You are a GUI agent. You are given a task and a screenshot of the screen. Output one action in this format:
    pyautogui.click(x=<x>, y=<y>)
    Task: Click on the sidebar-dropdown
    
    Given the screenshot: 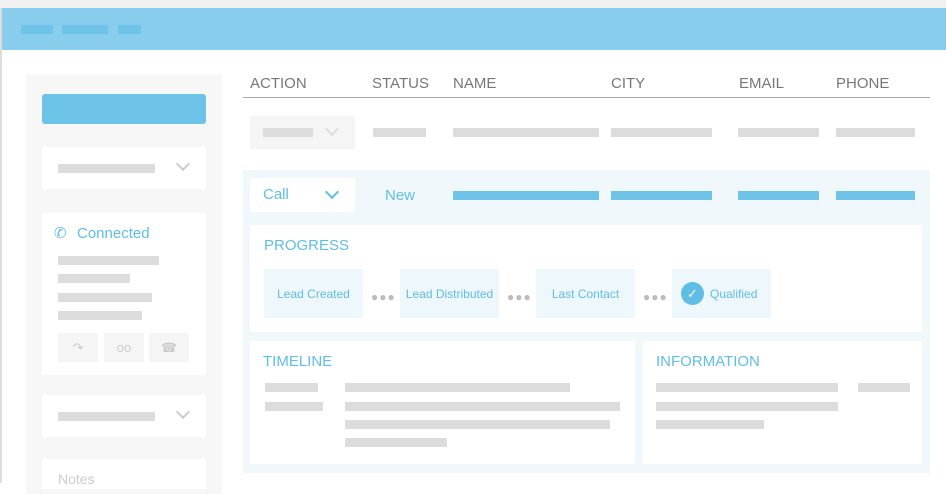 What is the action you would take?
    pyautogui.click(x=124, y=168)
    